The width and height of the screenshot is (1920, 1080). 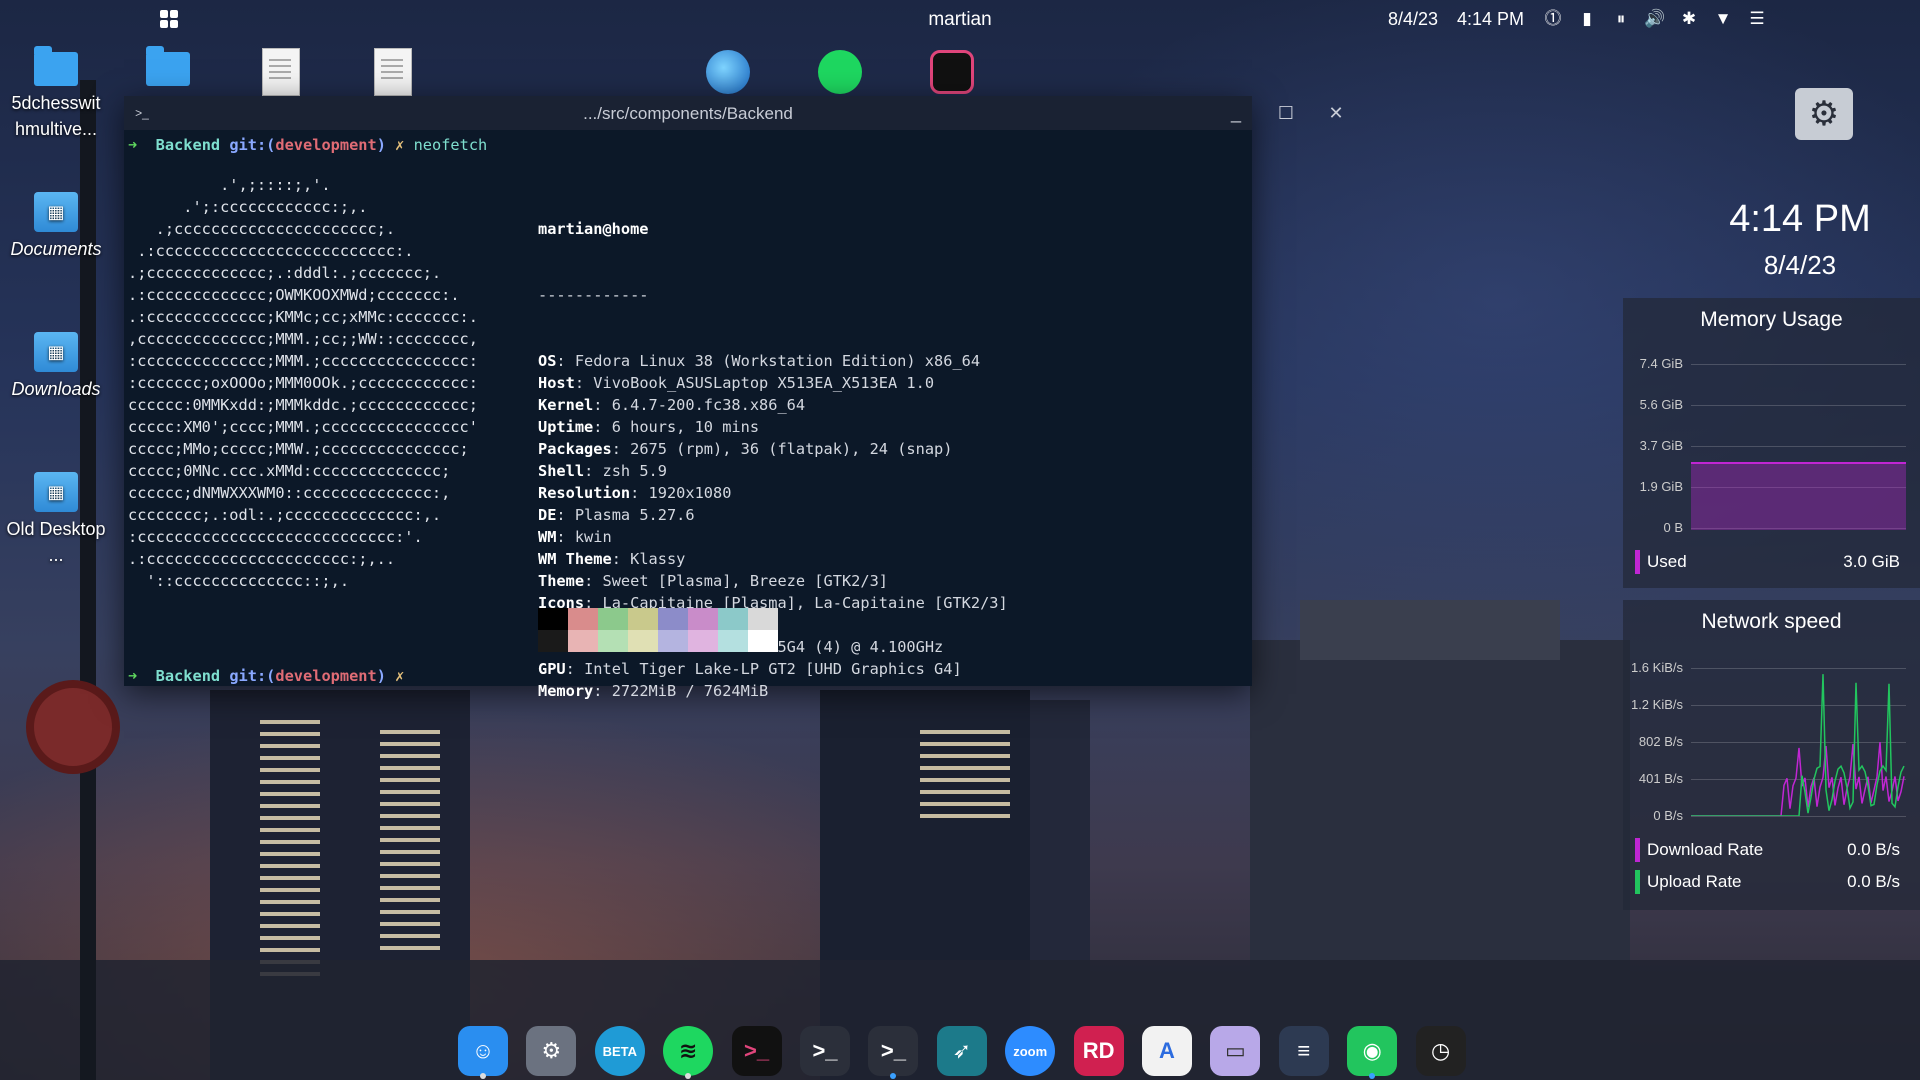 What do you see at coordinates (56, 492) in the screenshot?
I see `old-desktop-folder-icon: ▦` at bounding box center [56, 492].